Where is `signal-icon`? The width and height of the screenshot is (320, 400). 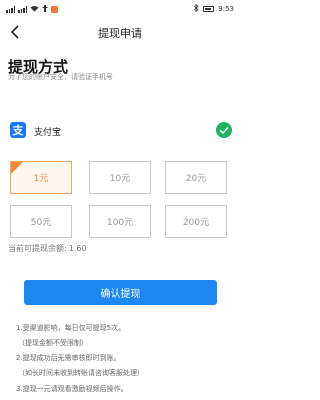 signal-icon is located at coordinates (10, 9).